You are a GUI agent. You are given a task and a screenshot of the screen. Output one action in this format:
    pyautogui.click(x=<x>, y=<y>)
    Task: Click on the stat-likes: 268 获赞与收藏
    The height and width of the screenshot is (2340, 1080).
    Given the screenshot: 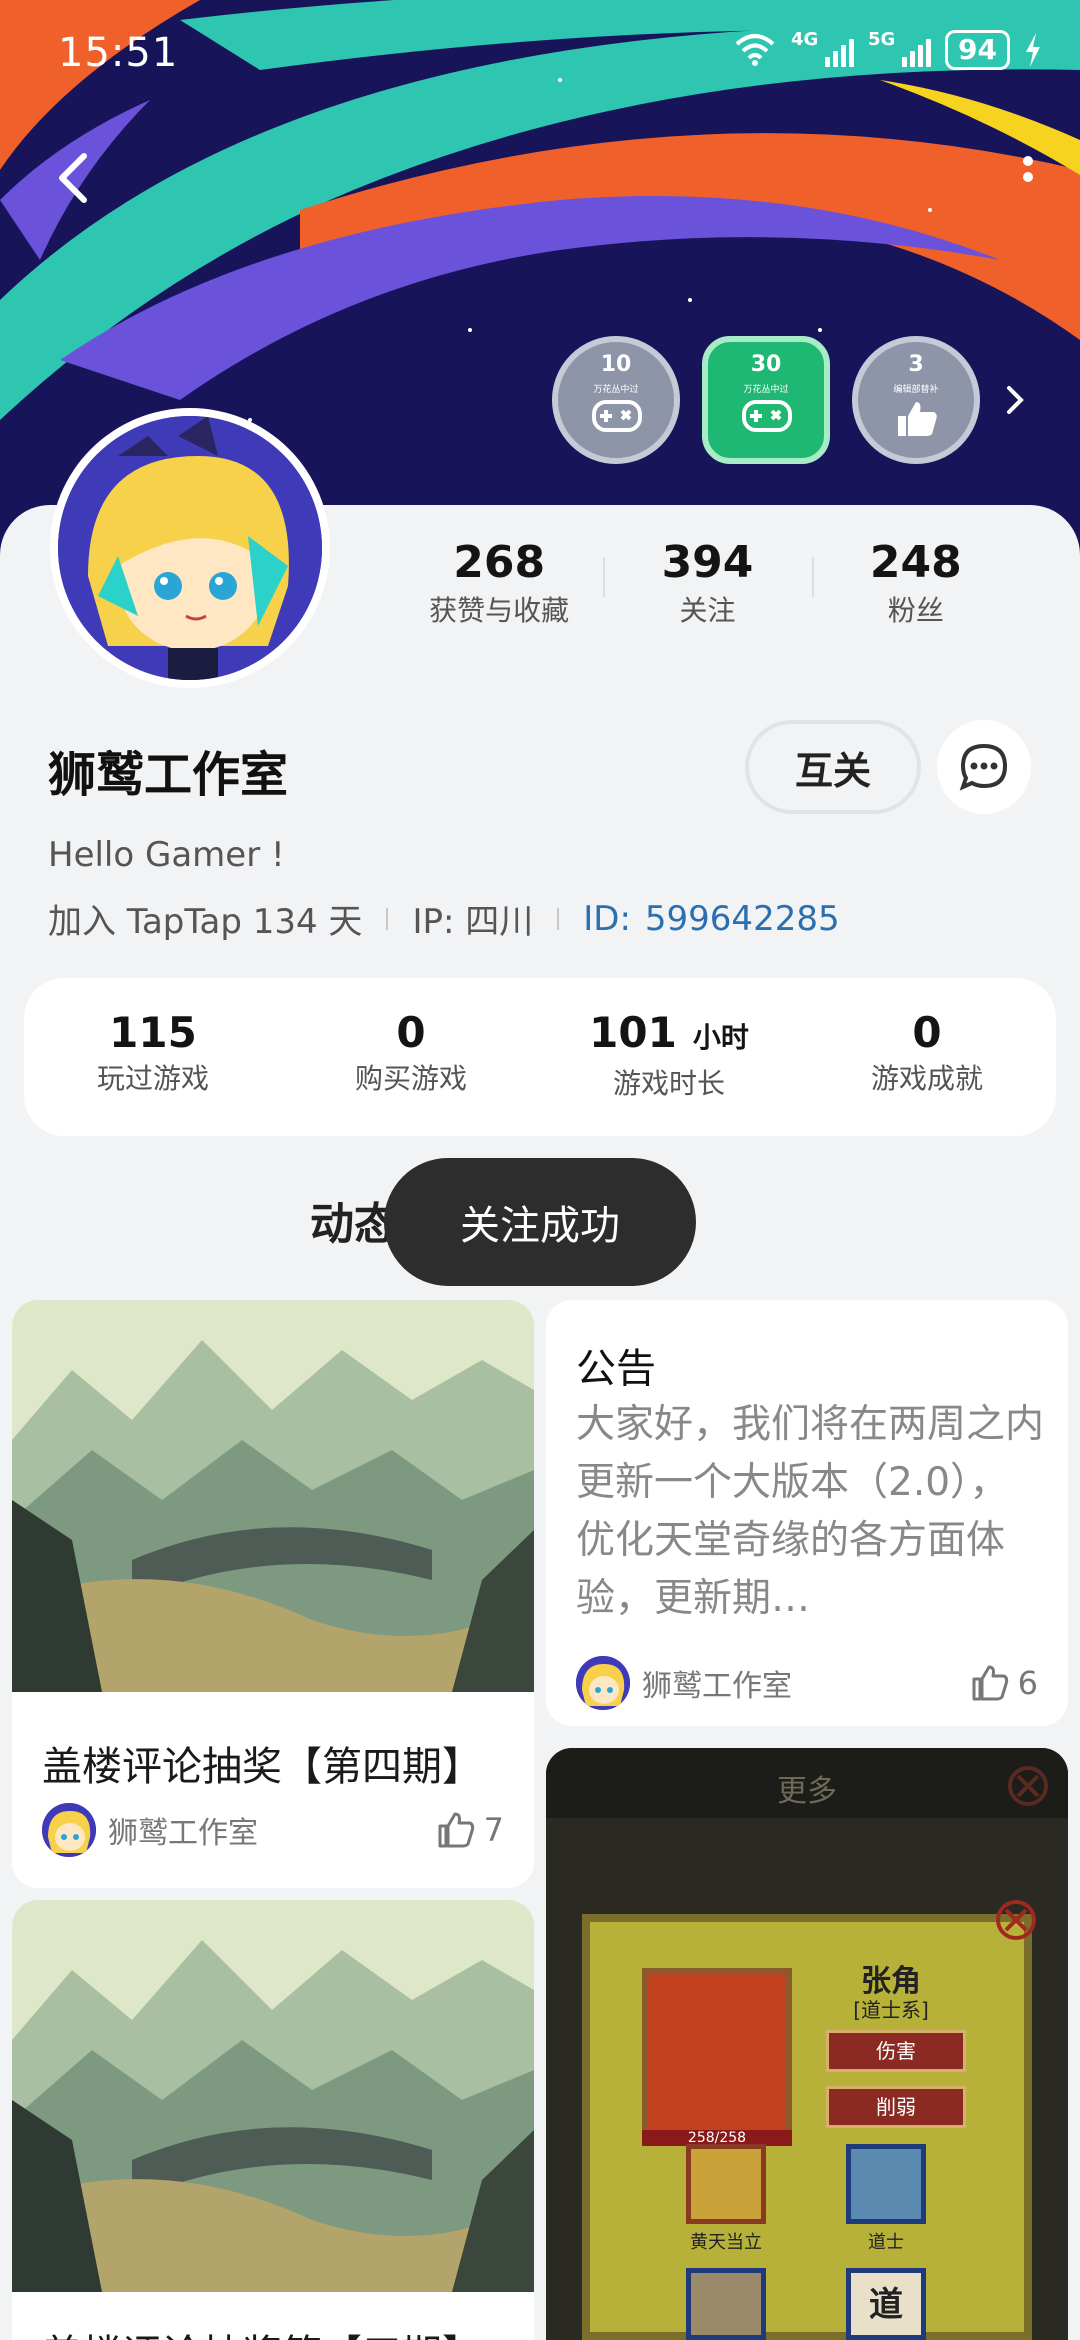 What is the action you would take?
    pyautogui.click(x=499, y=583)
    